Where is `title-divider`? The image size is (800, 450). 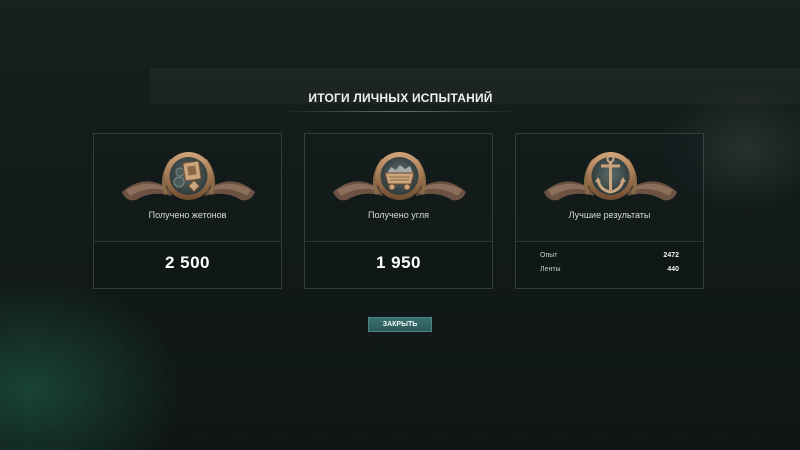
title-divider is located at coordinates (400, 111).